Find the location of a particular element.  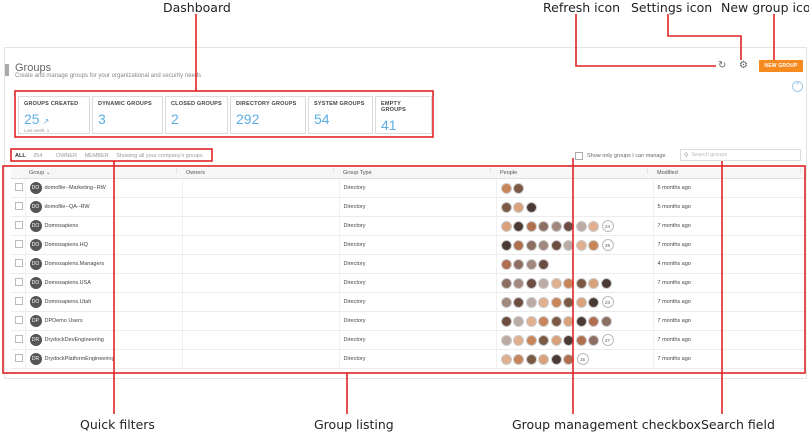

filter-member: MEMBER is located at coordinates (97, 156).